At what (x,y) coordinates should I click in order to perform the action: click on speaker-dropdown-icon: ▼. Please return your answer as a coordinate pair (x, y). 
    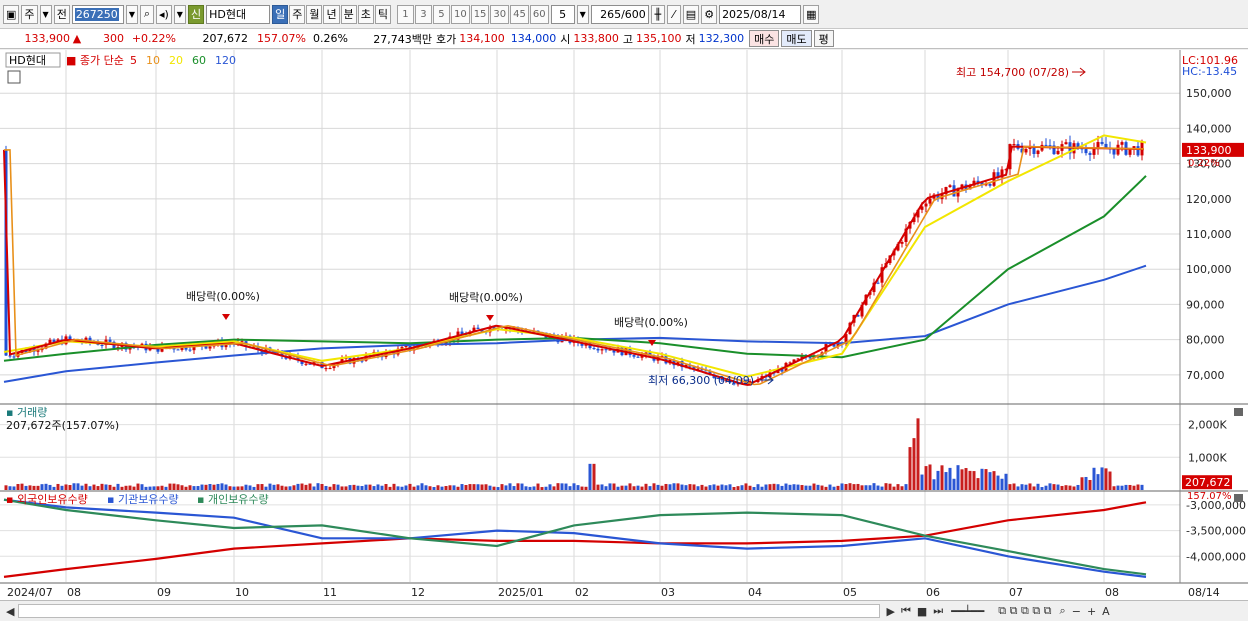
    Looking at the image, I should click on (179, 14).